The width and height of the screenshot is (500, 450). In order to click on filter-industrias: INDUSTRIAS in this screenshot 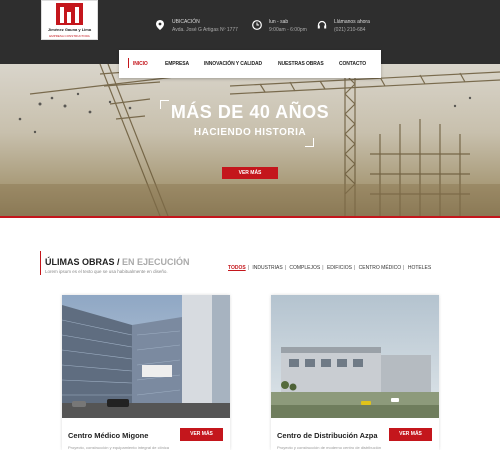, I will do `click(267, 268)`.